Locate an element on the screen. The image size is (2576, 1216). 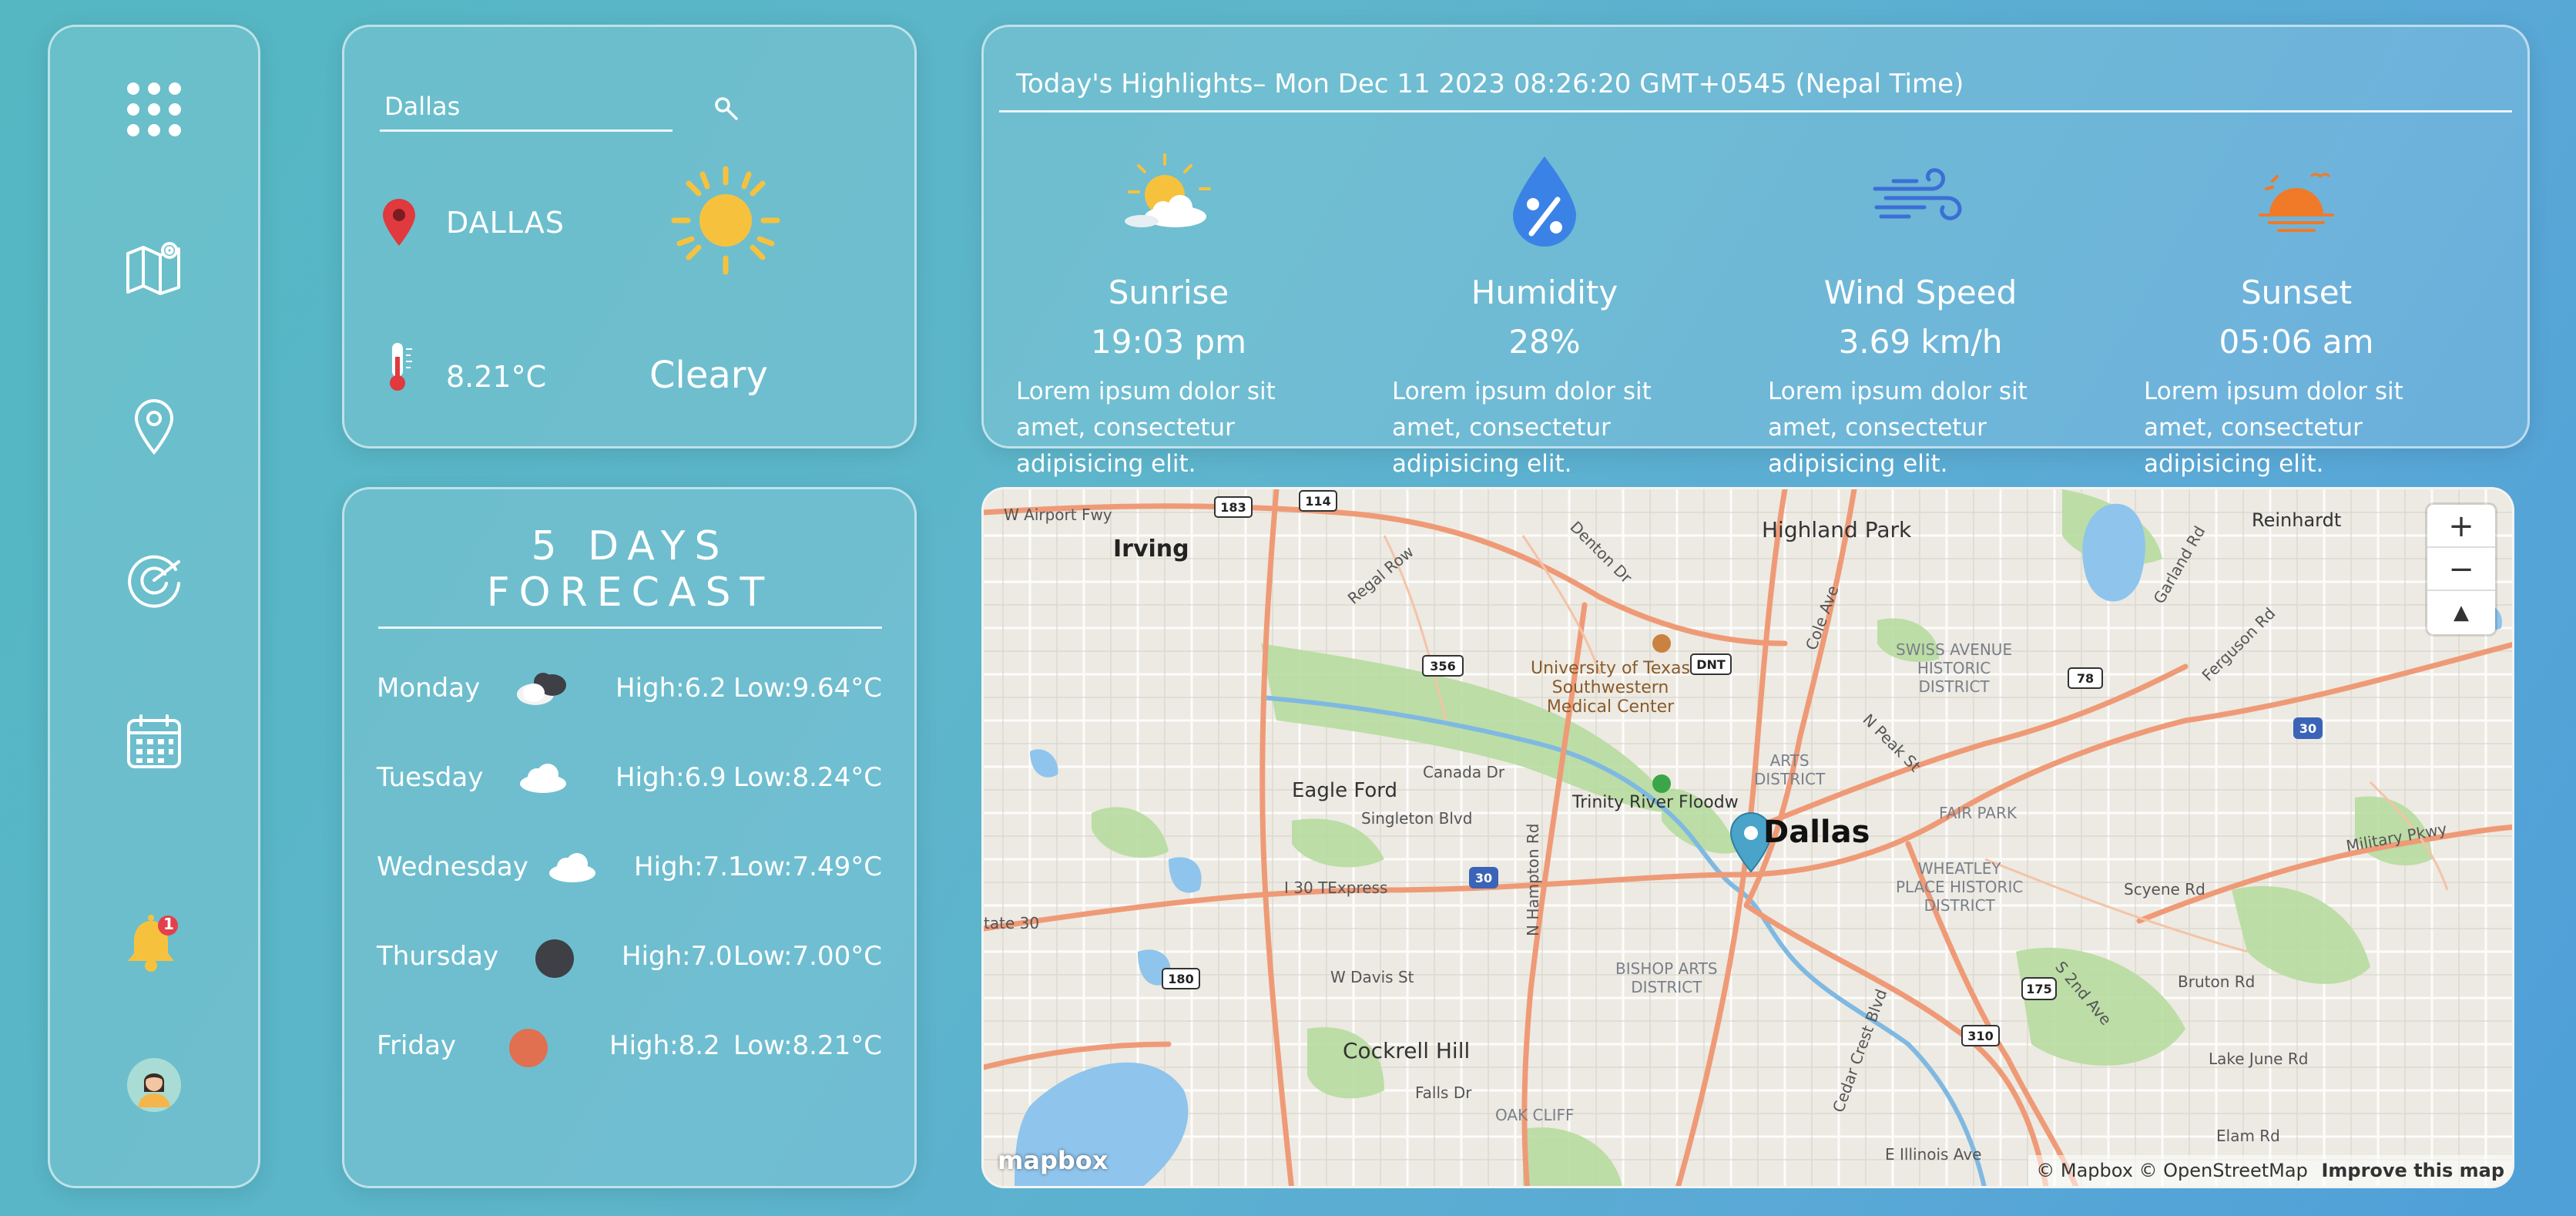
svg-text: 114 is located at coordinates (1317, 501).